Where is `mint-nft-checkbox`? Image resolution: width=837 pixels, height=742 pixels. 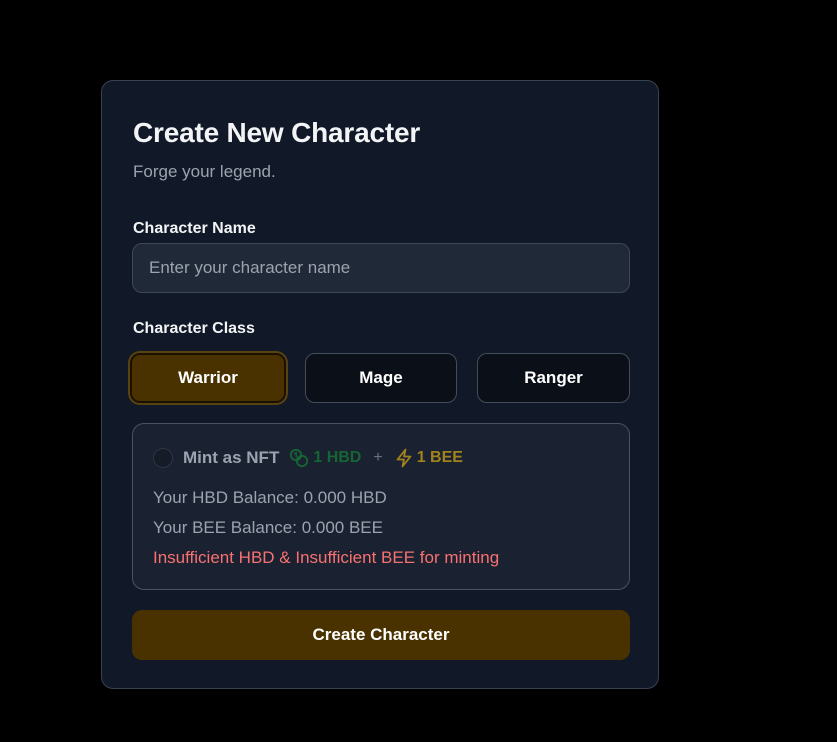
mint-nft-checkbox is located at coordinates (163, 458).